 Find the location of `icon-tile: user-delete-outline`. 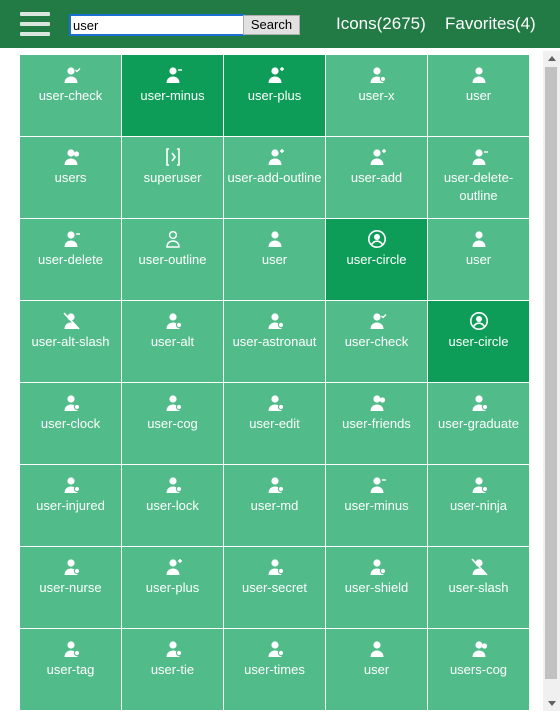

icon-tile: user-delete-outline is located at coordinates (478, 177).